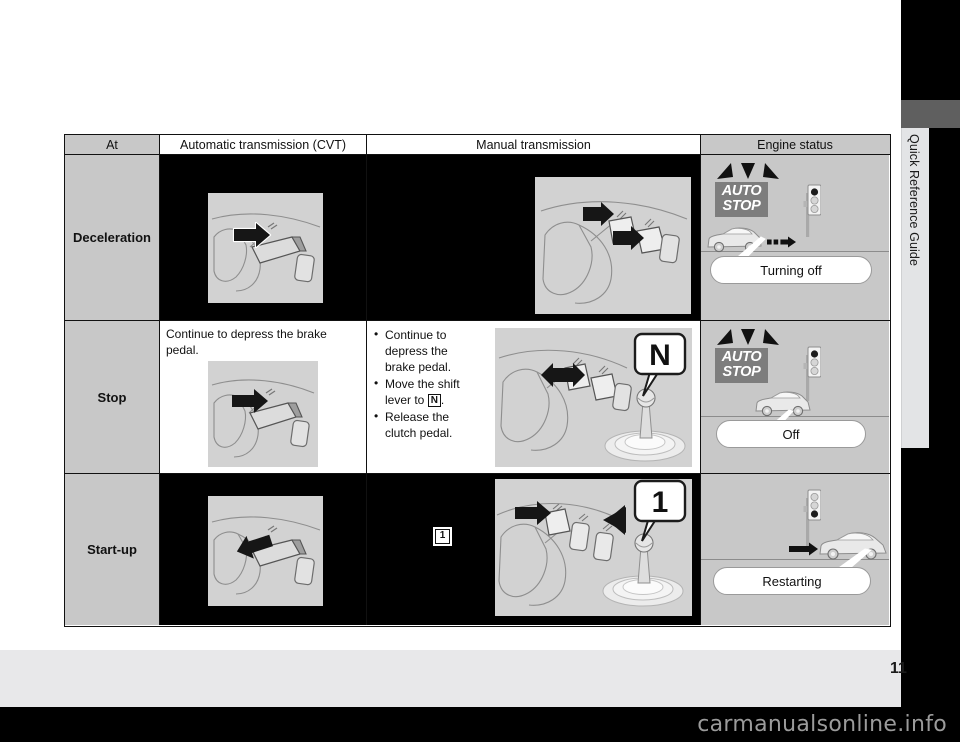 The width and height of the screenshot is (960, 742). Describe the element at coordinates (795, 144) in the screenshot. I see `column-header-engine: Engine status` at that location.